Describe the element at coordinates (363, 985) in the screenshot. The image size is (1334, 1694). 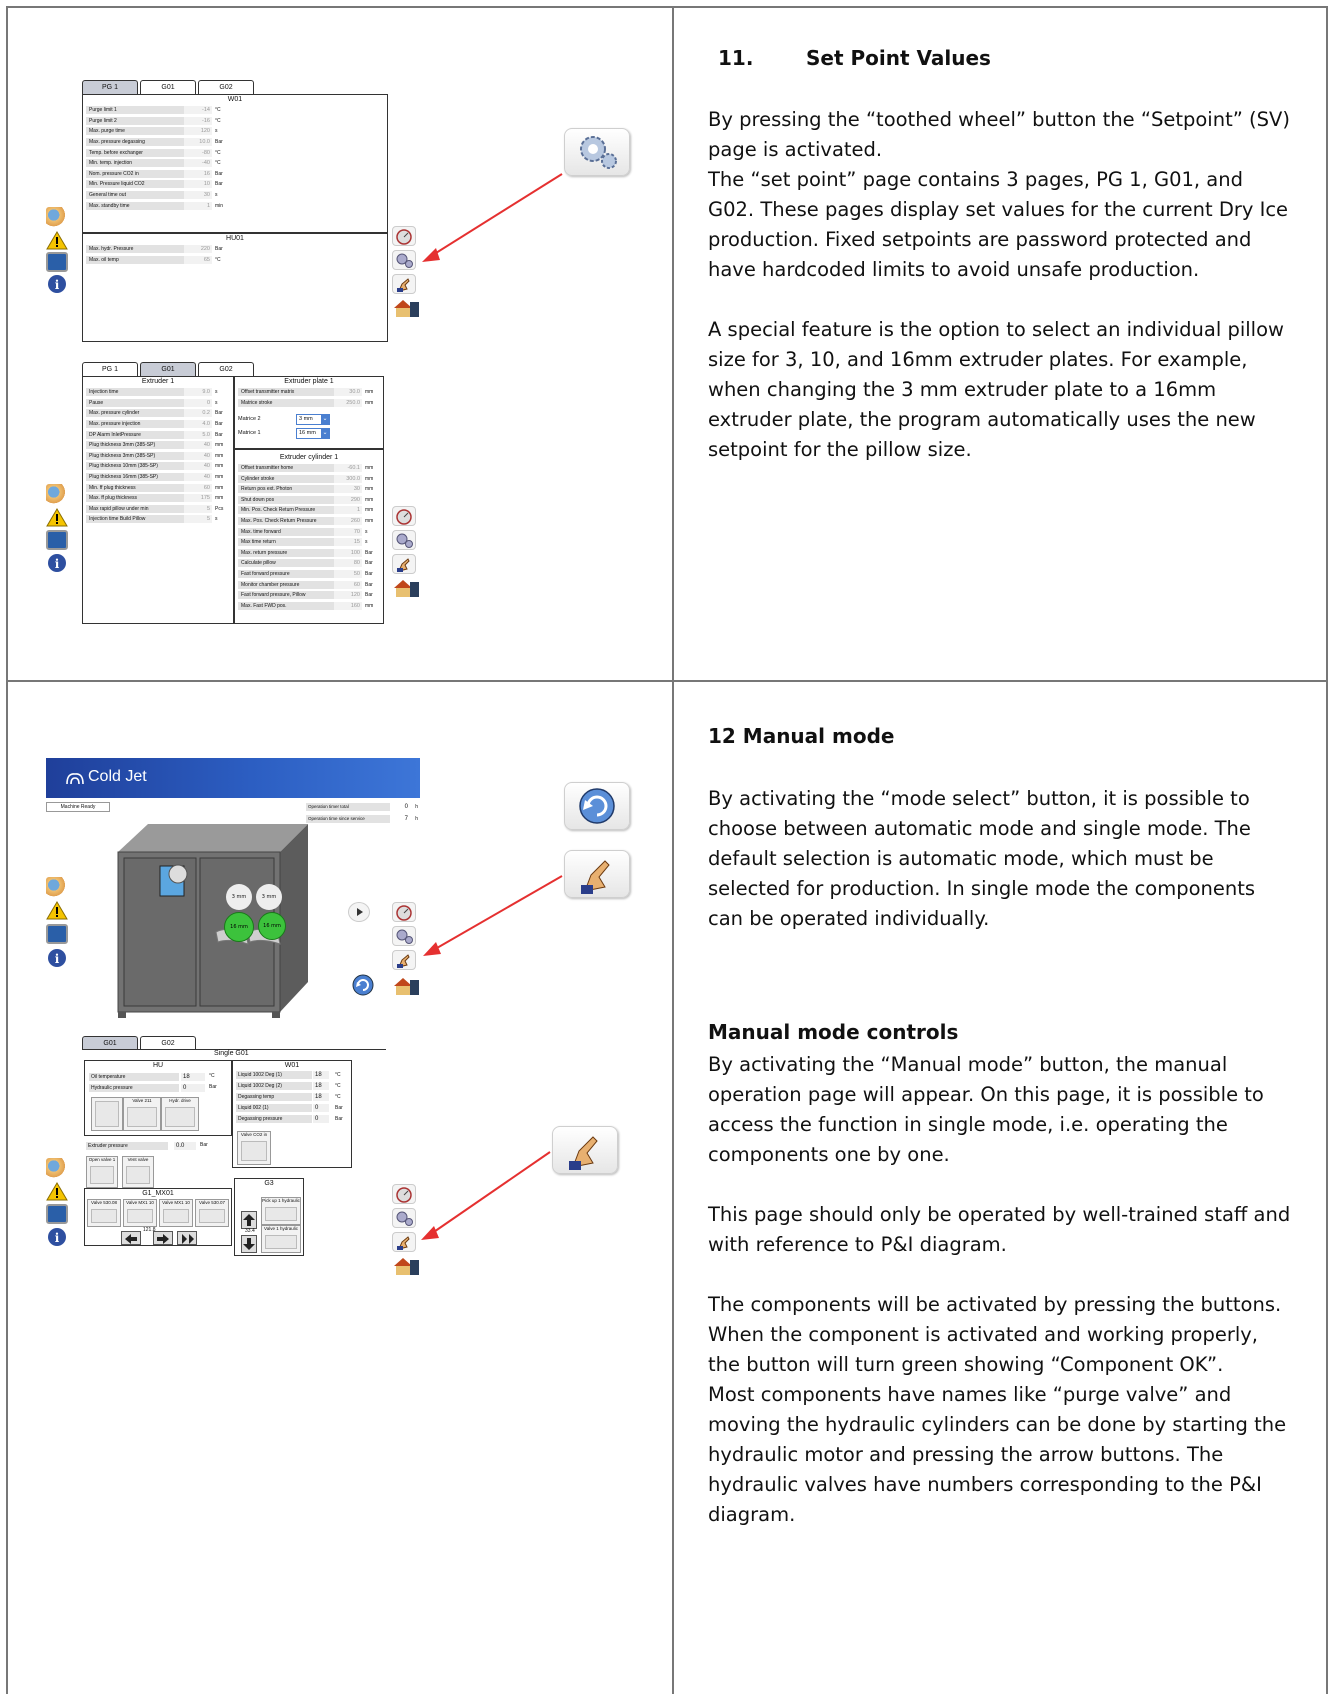
I see `mode-select-button` at that location.